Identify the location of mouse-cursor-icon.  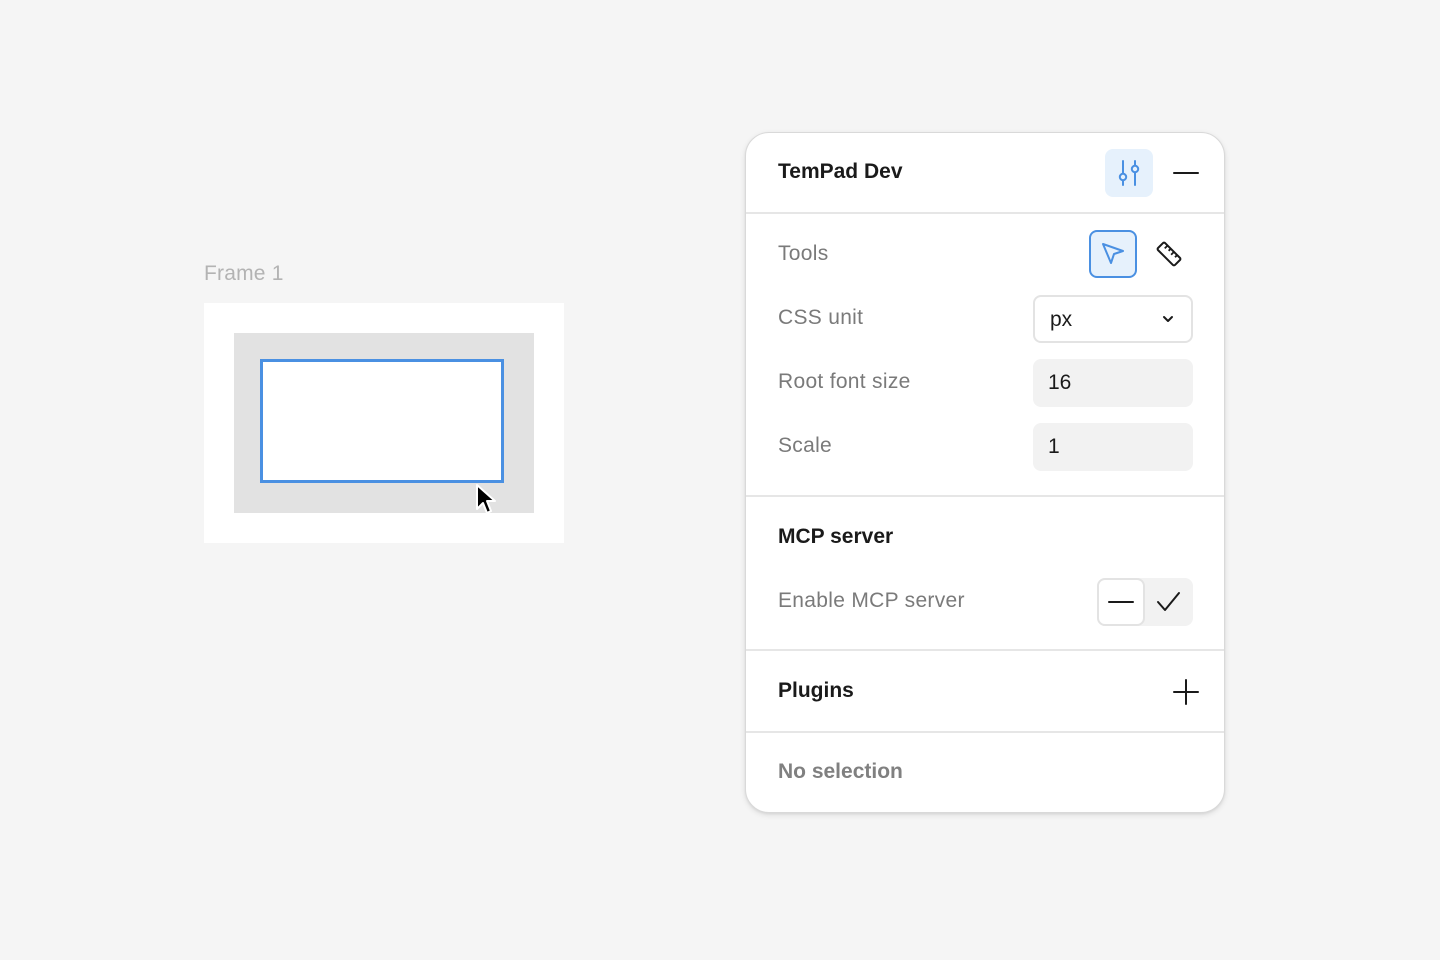
(486, 499).